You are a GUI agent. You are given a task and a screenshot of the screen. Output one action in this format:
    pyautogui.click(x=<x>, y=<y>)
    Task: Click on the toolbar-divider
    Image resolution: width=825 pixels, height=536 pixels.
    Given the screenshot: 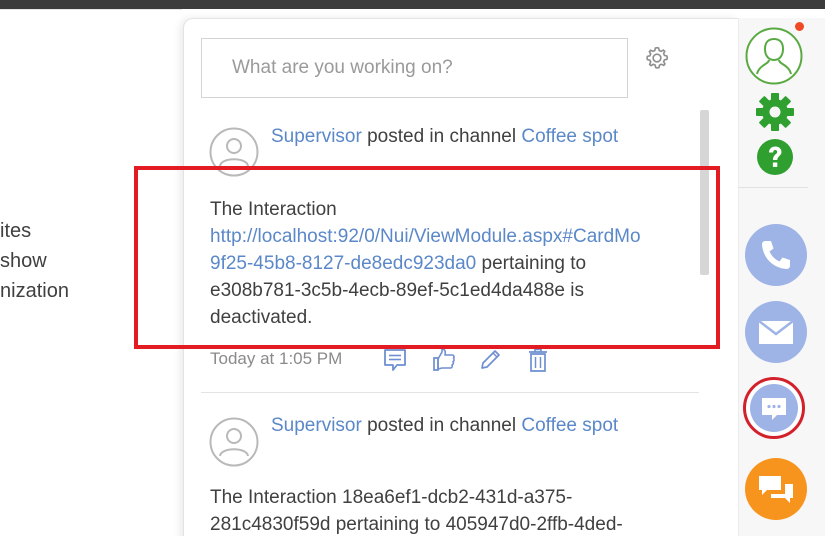 What is the action you would take?
    pyautogui.click(x=773, y=187)
    